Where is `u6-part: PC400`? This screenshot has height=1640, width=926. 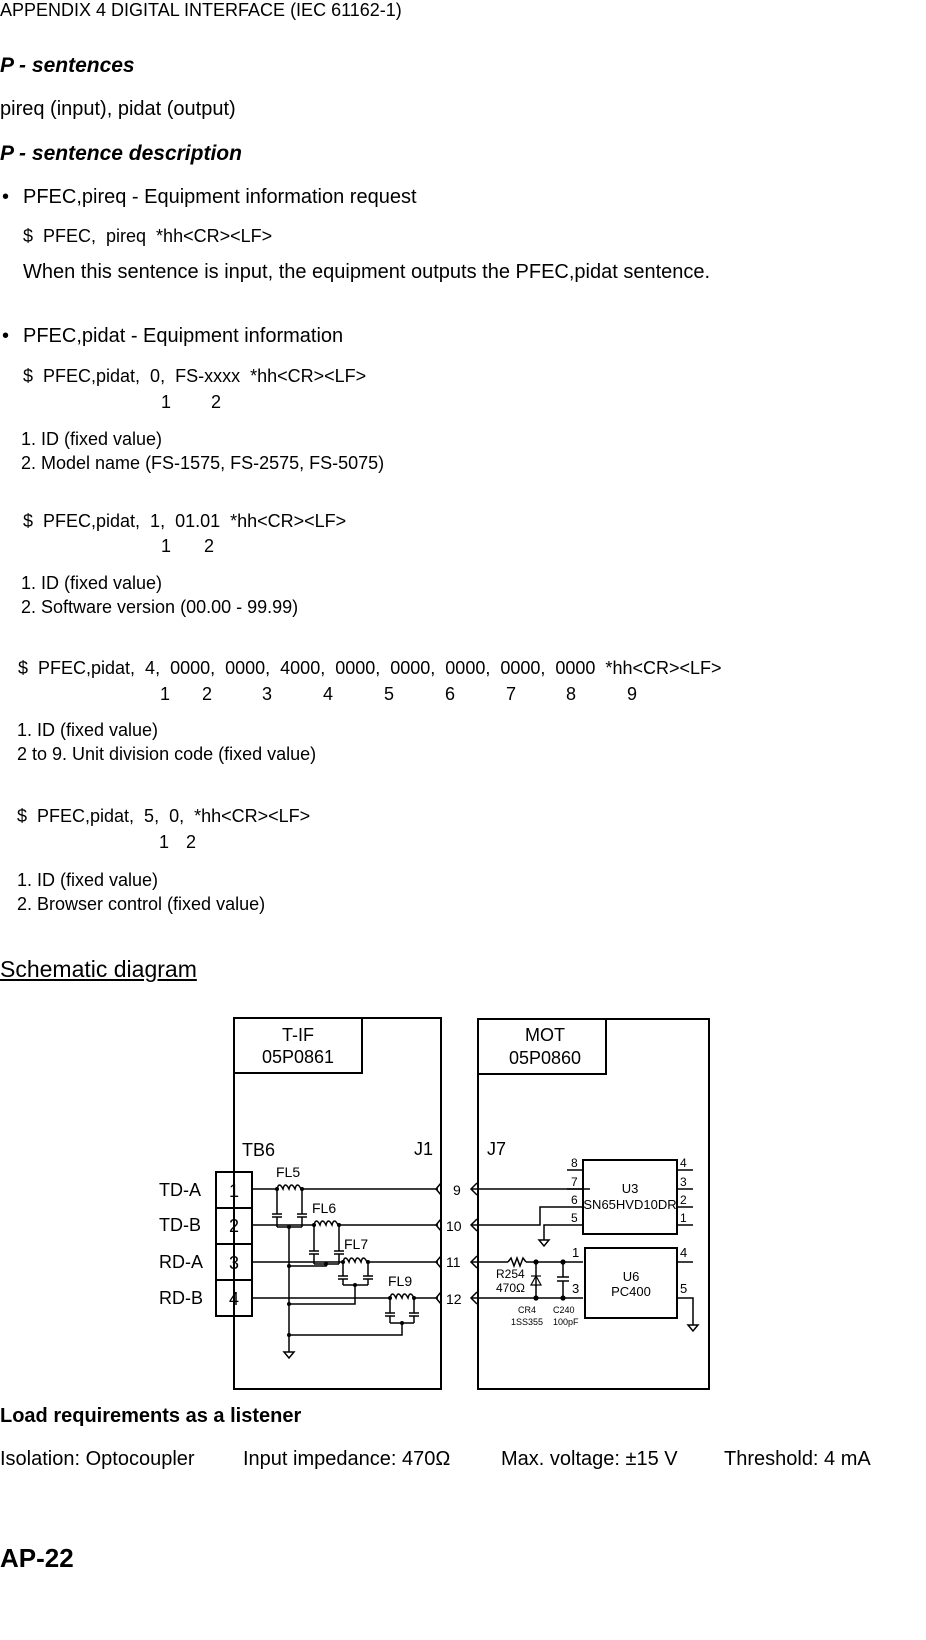
u6-part: PC400 is located at coordinates (631, 1291).